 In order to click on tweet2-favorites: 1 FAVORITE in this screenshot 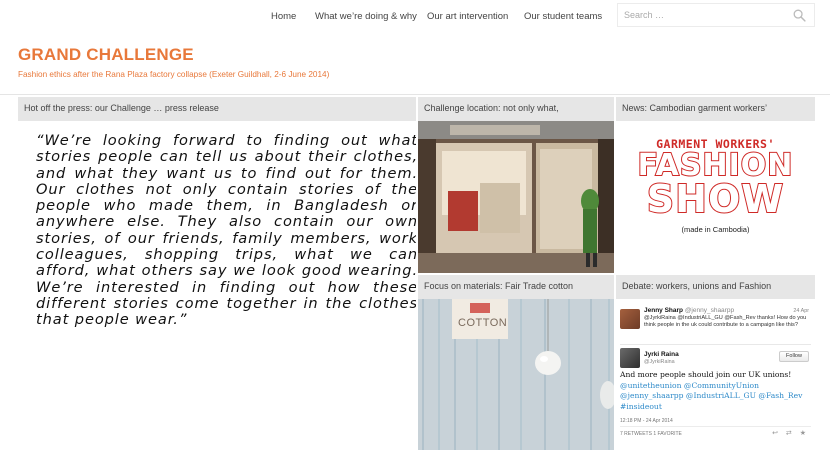, I will do `click(667, 434)`.